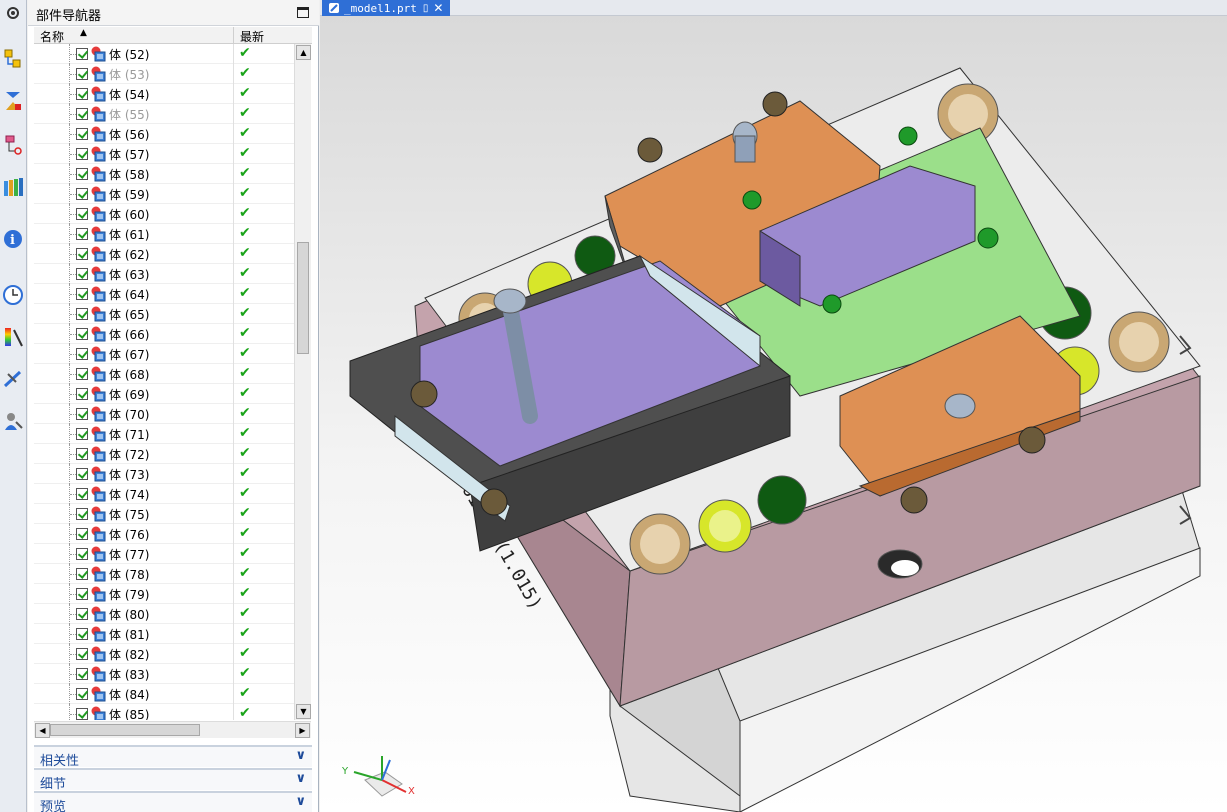 Image resolution: width=1227 pixels, height=812 pixels. What do you see at coordinates (164, 654) in the screenshot?
I see `tree-row: 体 (82) ✔` at bounding box center [164, 654].